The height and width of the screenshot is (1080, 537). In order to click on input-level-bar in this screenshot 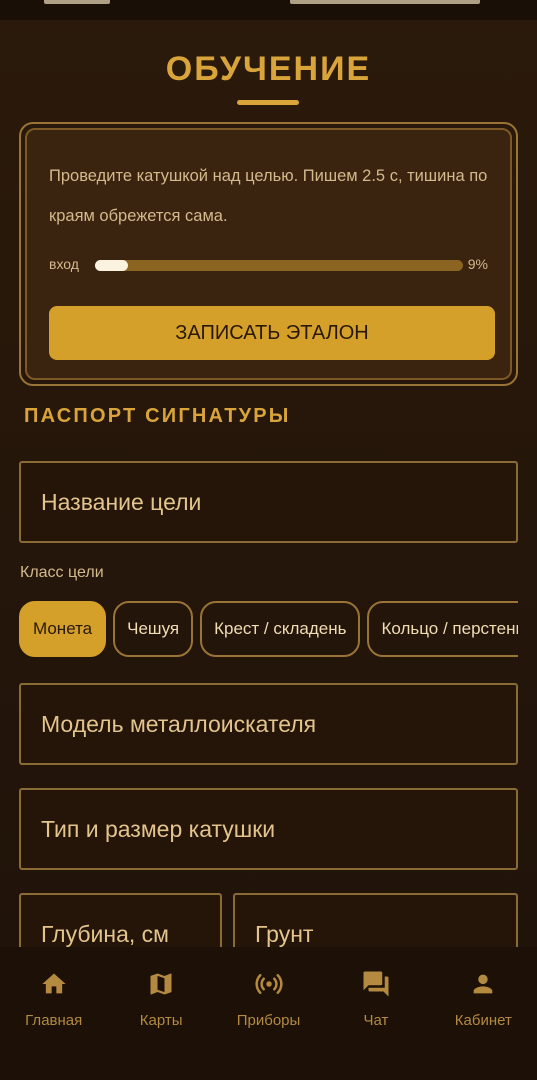, I will do `click(279, 265)`.